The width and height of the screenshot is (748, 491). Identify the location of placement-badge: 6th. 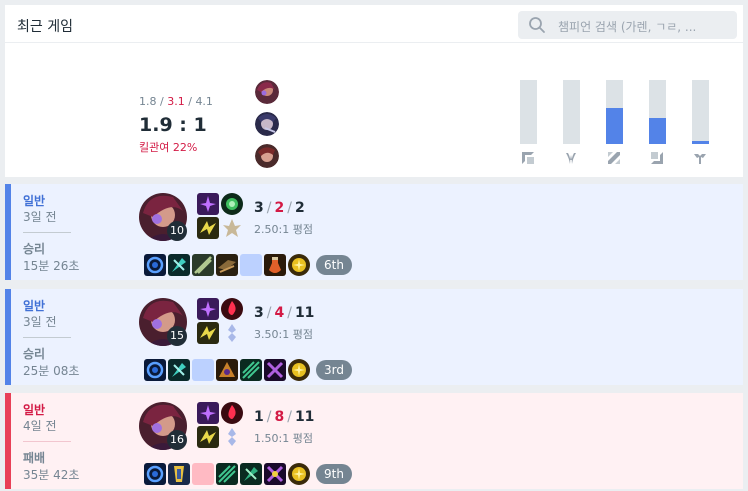
(334, 265).